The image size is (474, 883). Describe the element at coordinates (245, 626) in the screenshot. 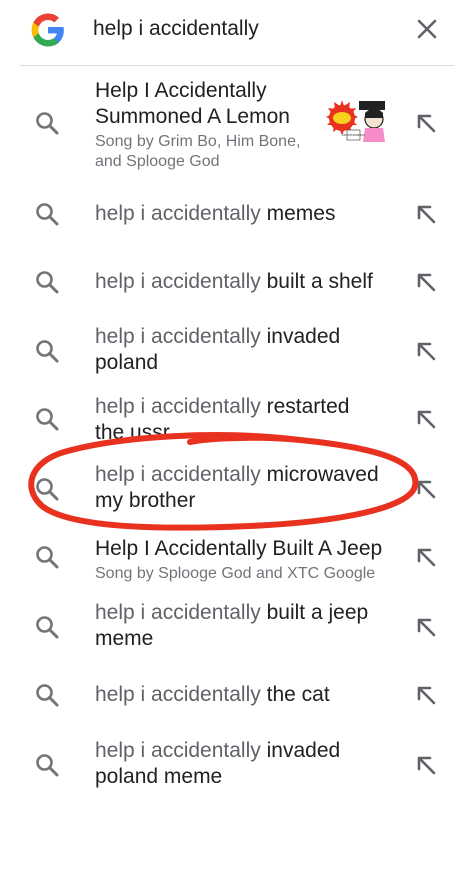

I see `suggestion-text: help i accidentally built a jeep meme` at that location.